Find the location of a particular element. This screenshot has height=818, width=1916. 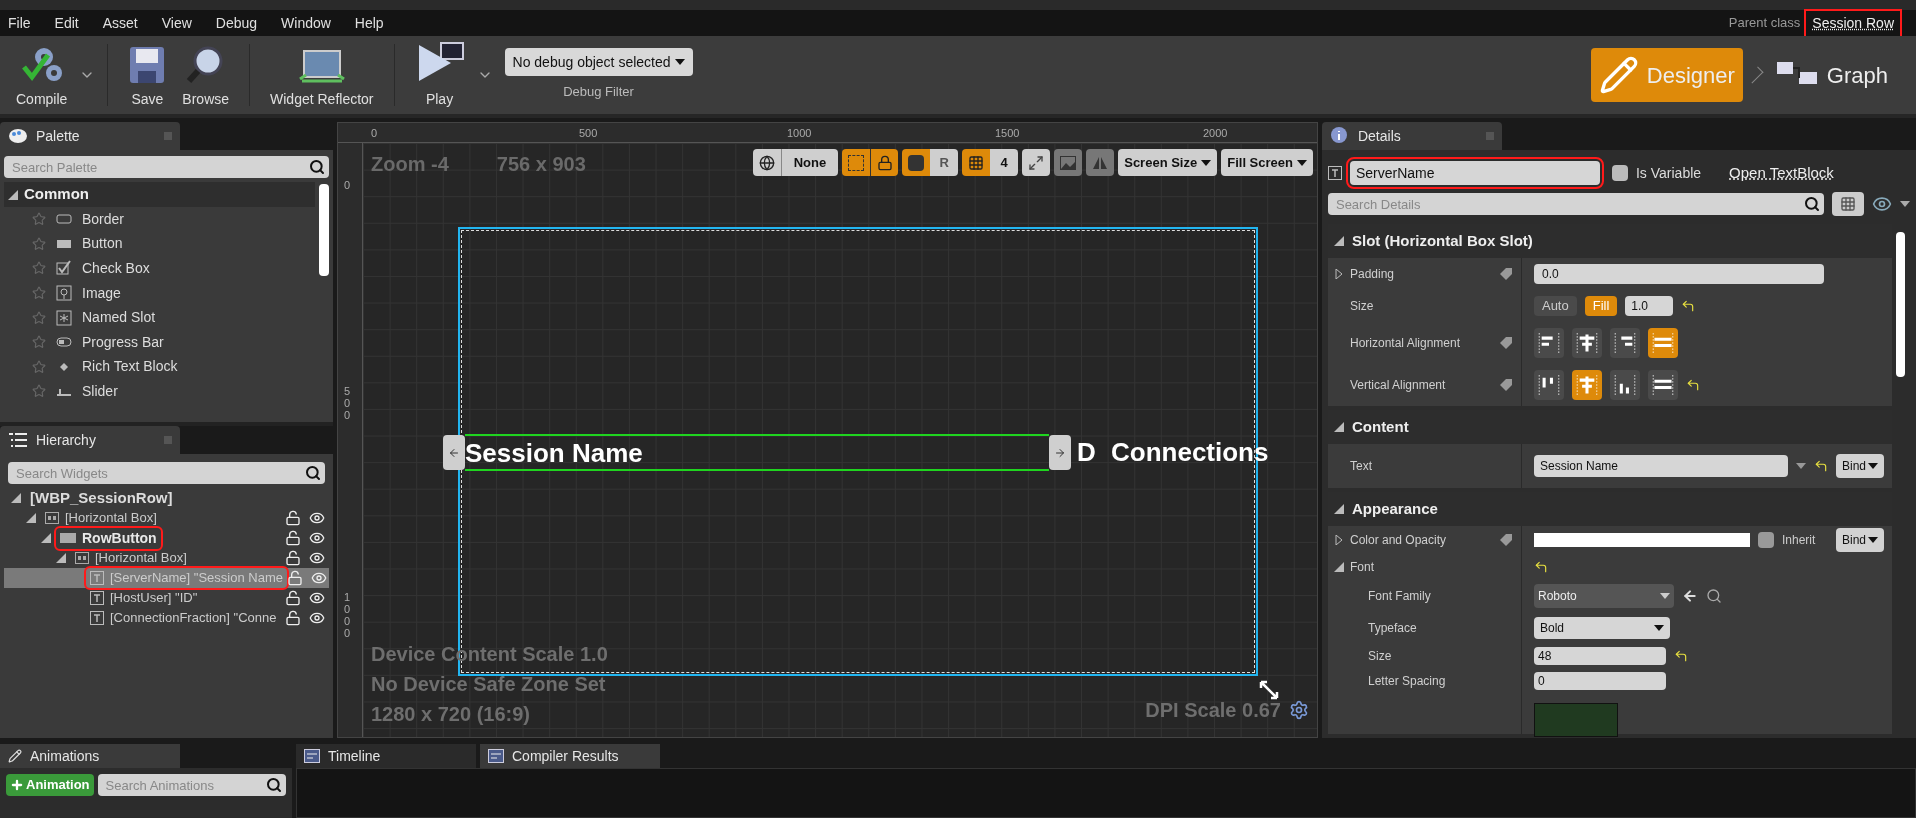

palette-item: Progress Bar is located at coordinates (159, 342).